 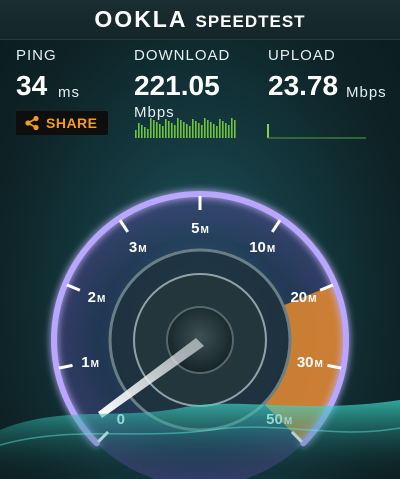 What do you see at coordinates (302, 55) in the screenshot?
I see `upload-label: UPLOAD` at bounding box center [302, 55].